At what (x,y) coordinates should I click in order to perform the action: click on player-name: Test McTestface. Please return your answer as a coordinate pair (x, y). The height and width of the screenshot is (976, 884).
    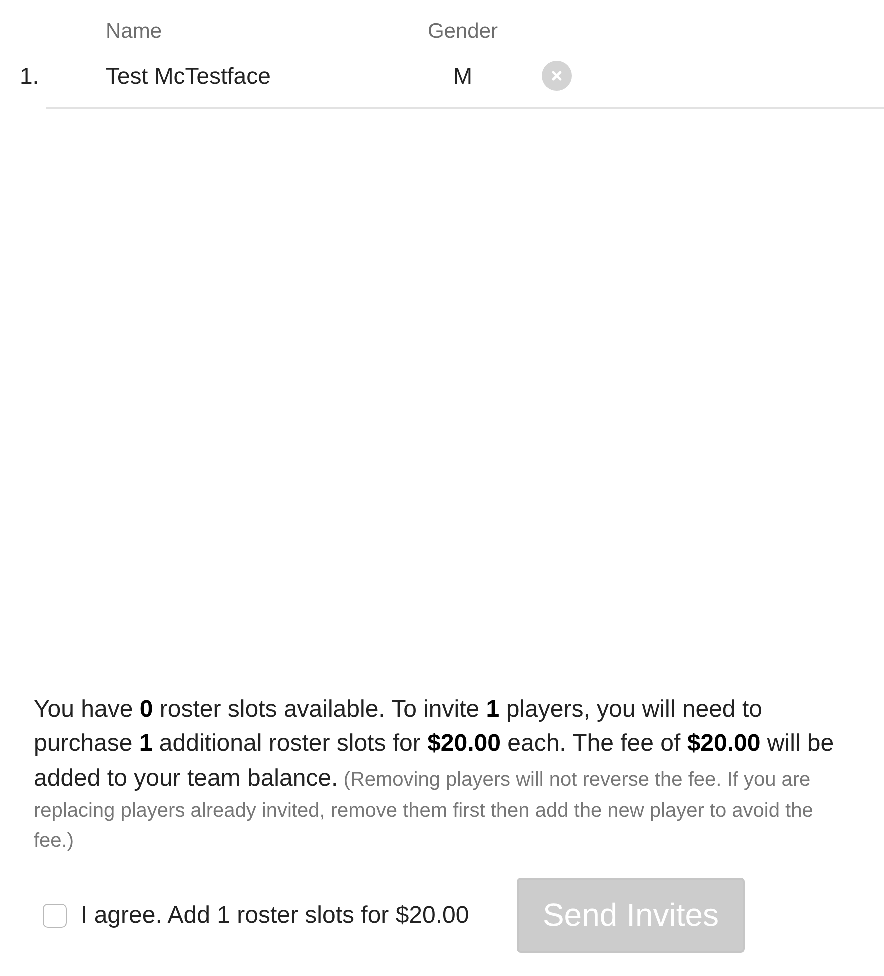
    Looking at the image, I should click on (189, 76).